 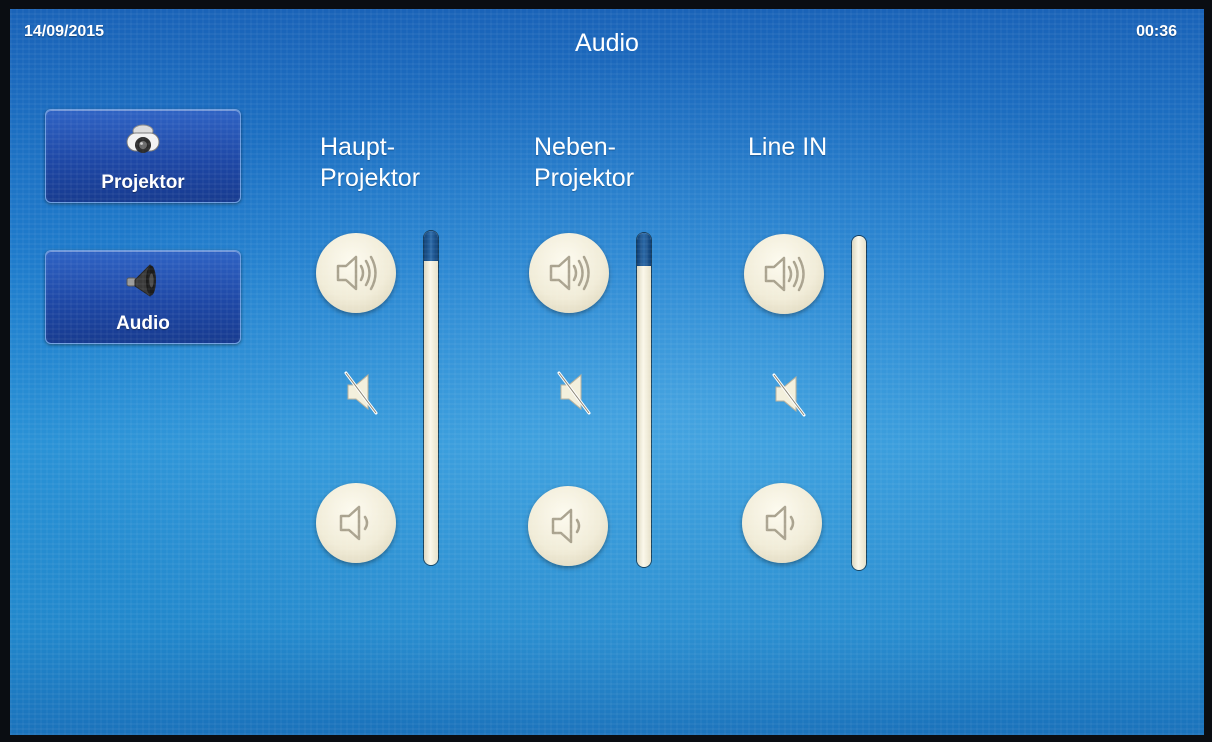 I want to click on volume-up-button-line-in, so click(x=784, y=274).